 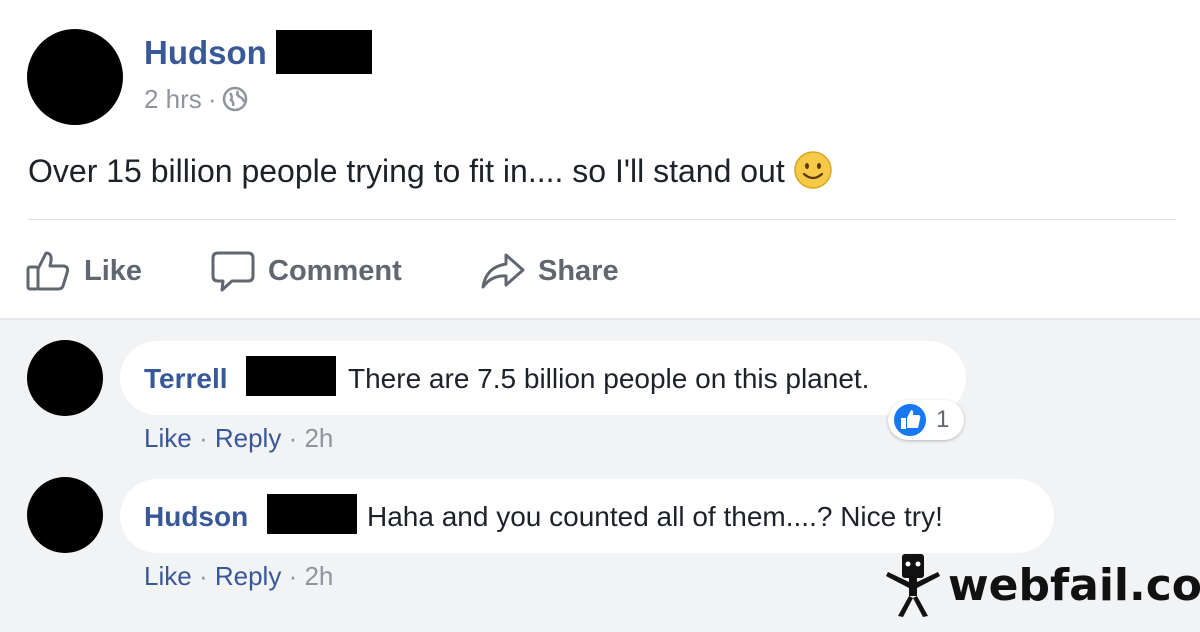 I want to click on comment-author-name: Terrell, so click(x=186, y=379).